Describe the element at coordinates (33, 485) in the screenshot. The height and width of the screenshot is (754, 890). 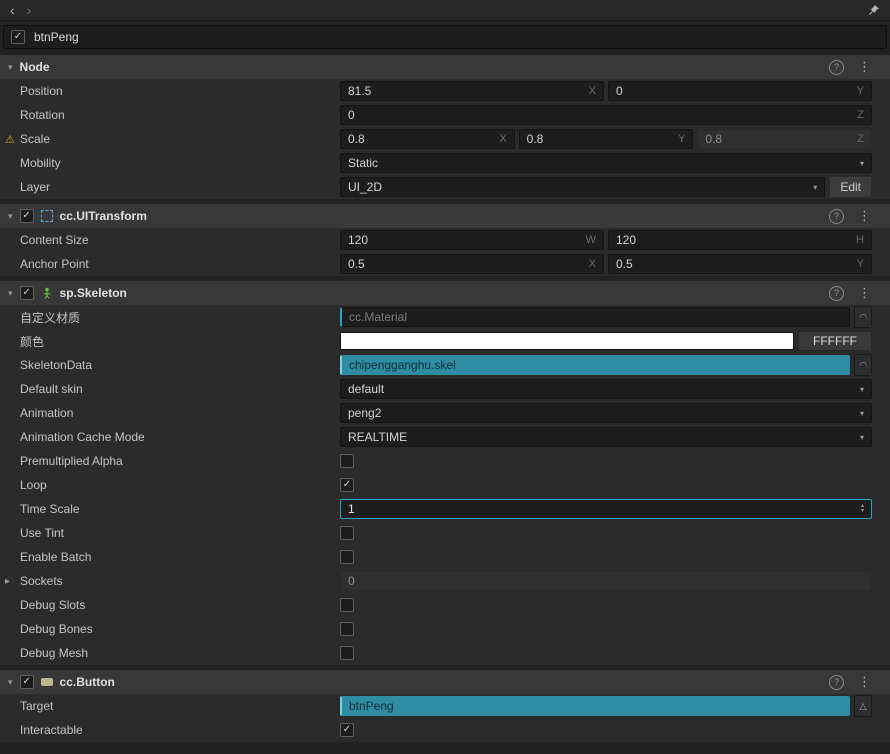
I see `loop-label: Loop` at that location.